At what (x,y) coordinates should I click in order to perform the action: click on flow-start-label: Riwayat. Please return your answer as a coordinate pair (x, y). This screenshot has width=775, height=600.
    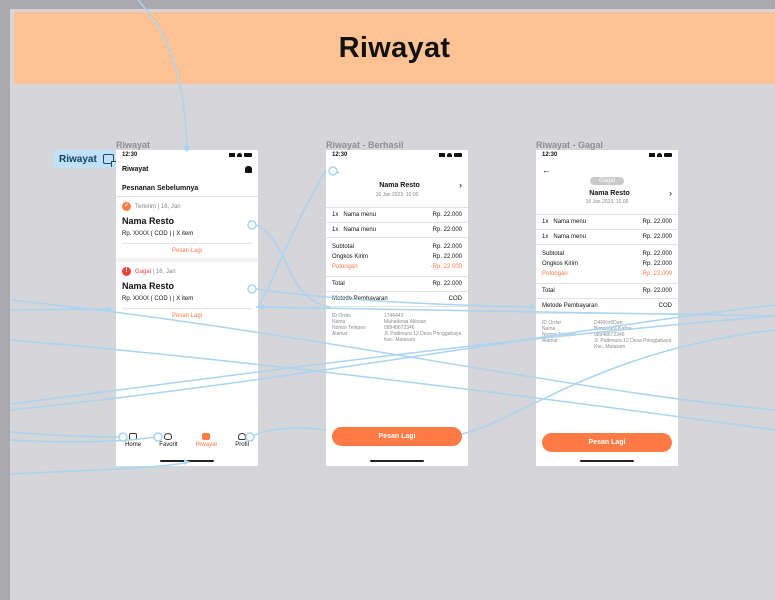
    Looking at the image, I should click on (78, 159).